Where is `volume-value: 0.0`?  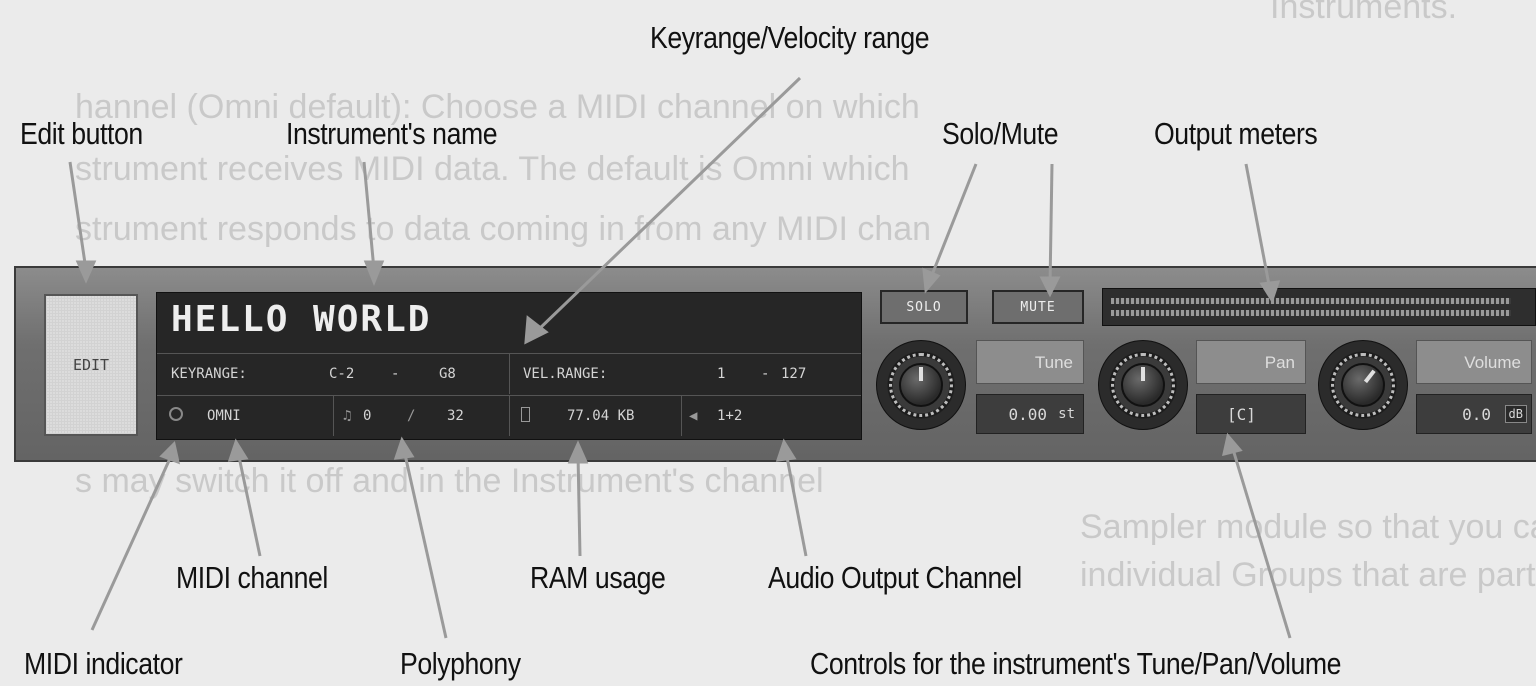
volume-value: 0.0 is located at coordinates (1476, 414).